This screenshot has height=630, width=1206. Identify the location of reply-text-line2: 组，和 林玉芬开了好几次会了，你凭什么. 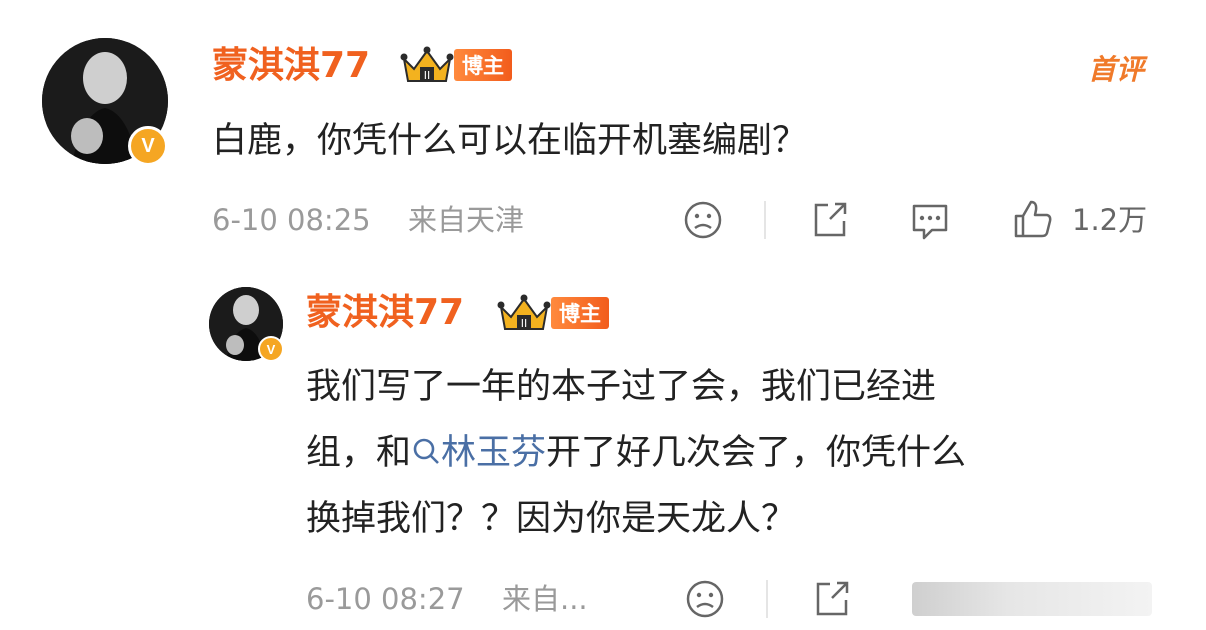
(636, 453).